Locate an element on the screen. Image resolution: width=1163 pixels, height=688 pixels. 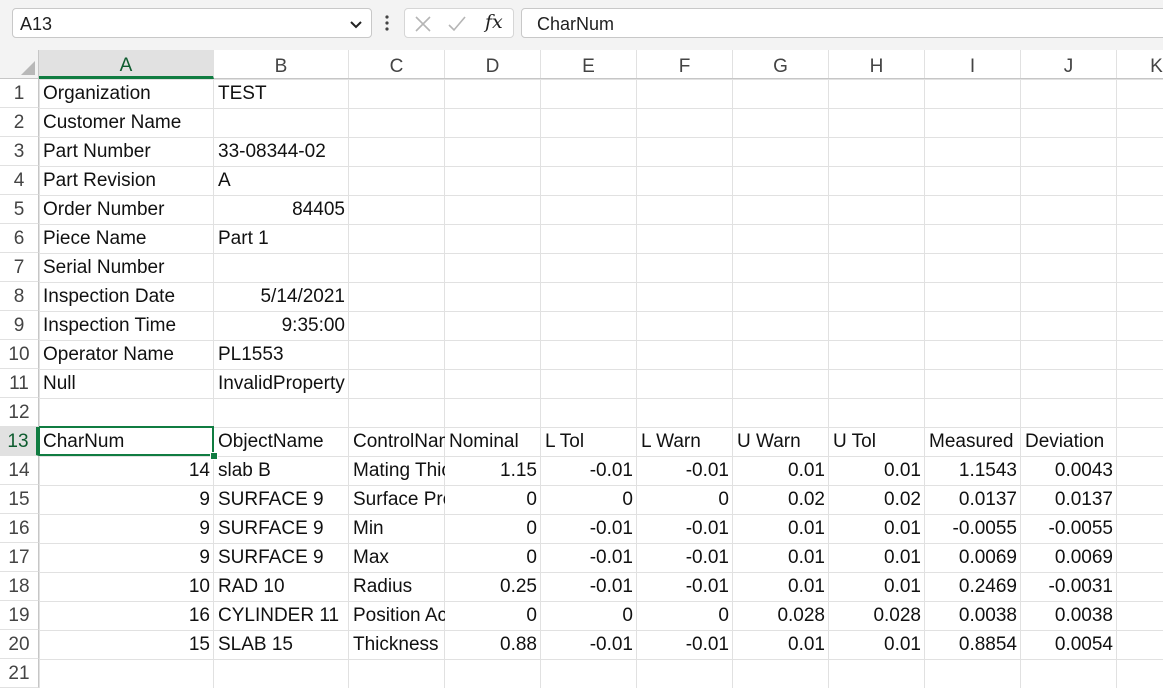
row-header-15: 15 is located at coordinates (19, 499).